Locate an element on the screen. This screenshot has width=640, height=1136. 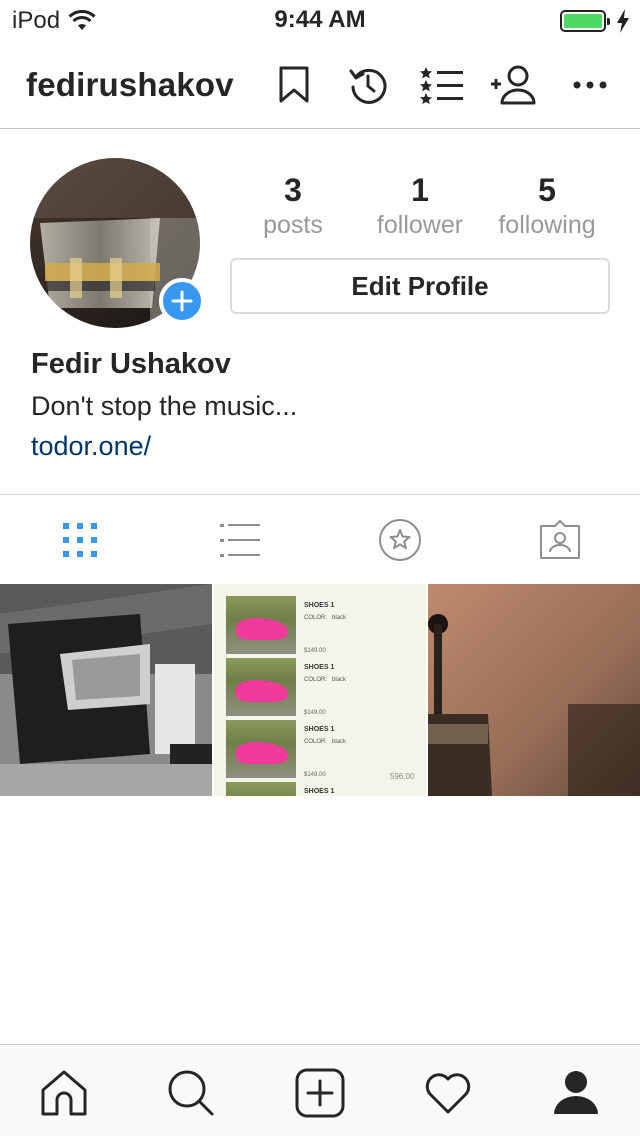
nav-home is located at coordinates (64, 1093).